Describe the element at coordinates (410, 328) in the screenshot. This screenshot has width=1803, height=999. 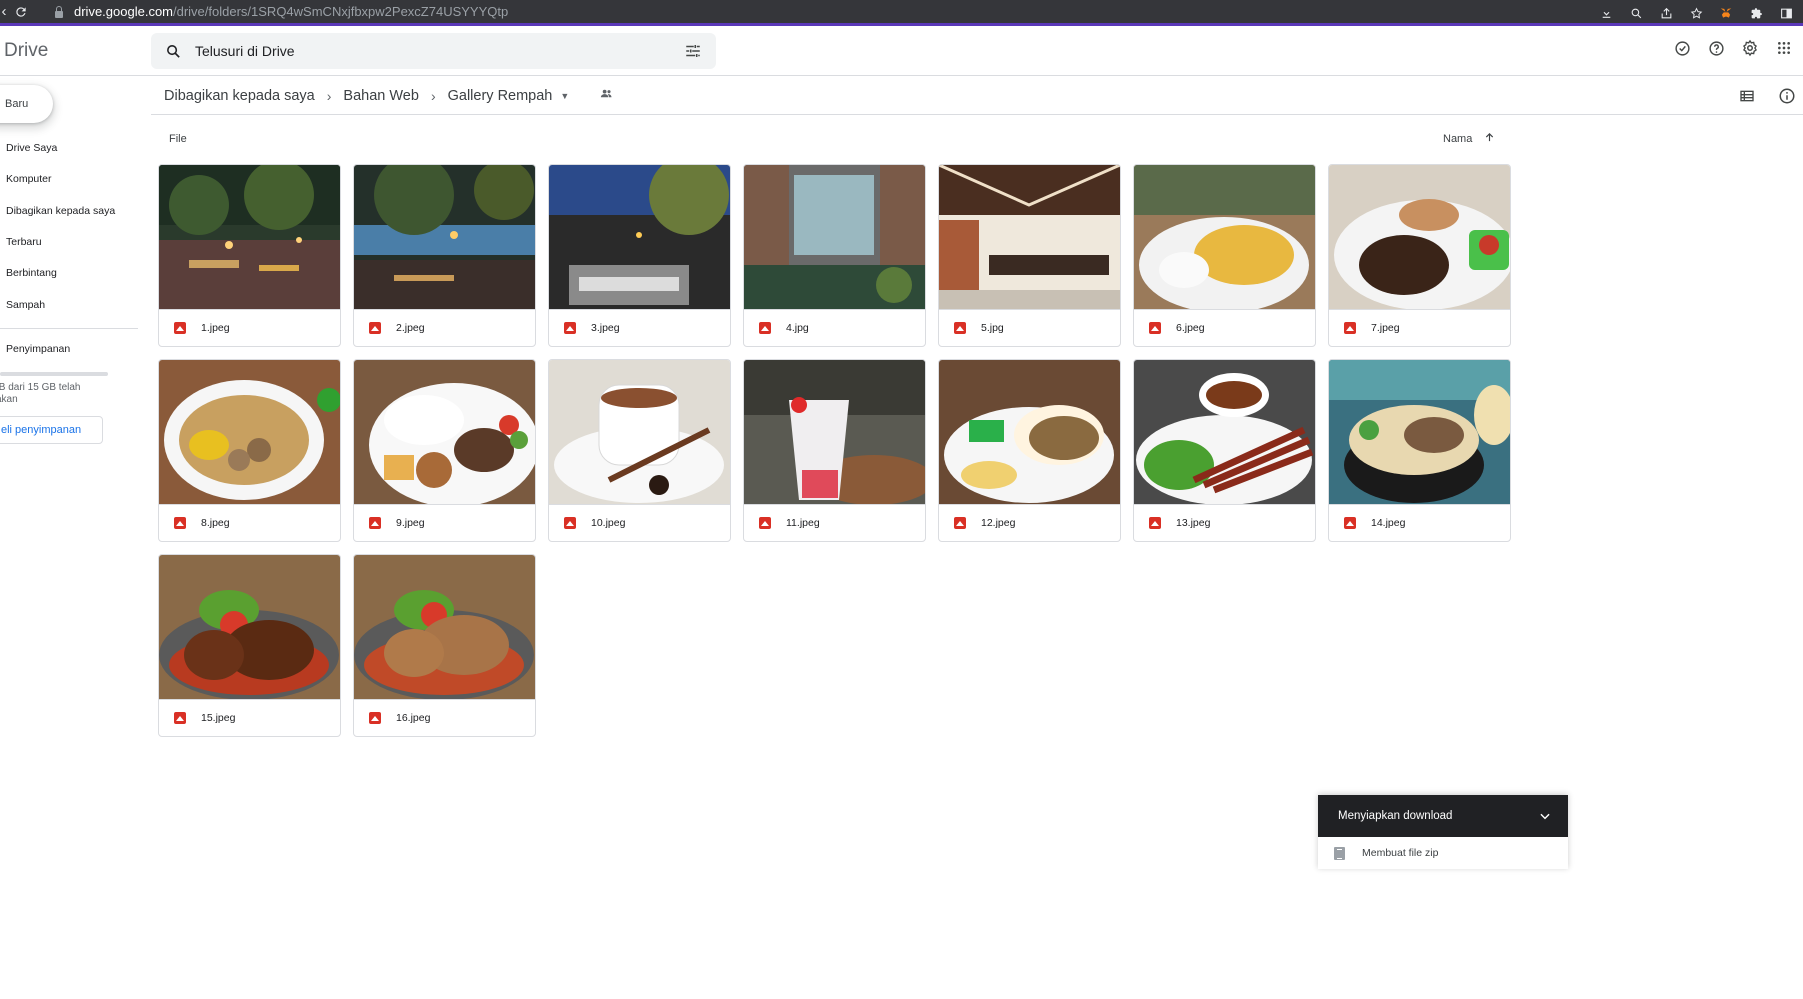
I see `file-name: 2.jpeg` at that location.